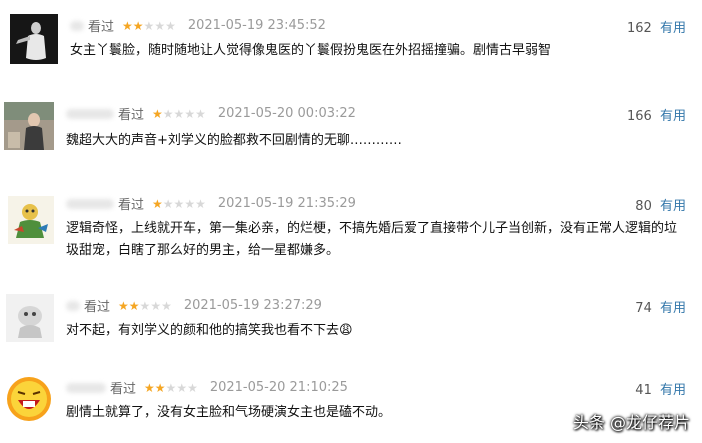  What do you see at coordinates (639, 116) in the screenshot?
I see `vote-count: 166` at bounding box center [639, 116].